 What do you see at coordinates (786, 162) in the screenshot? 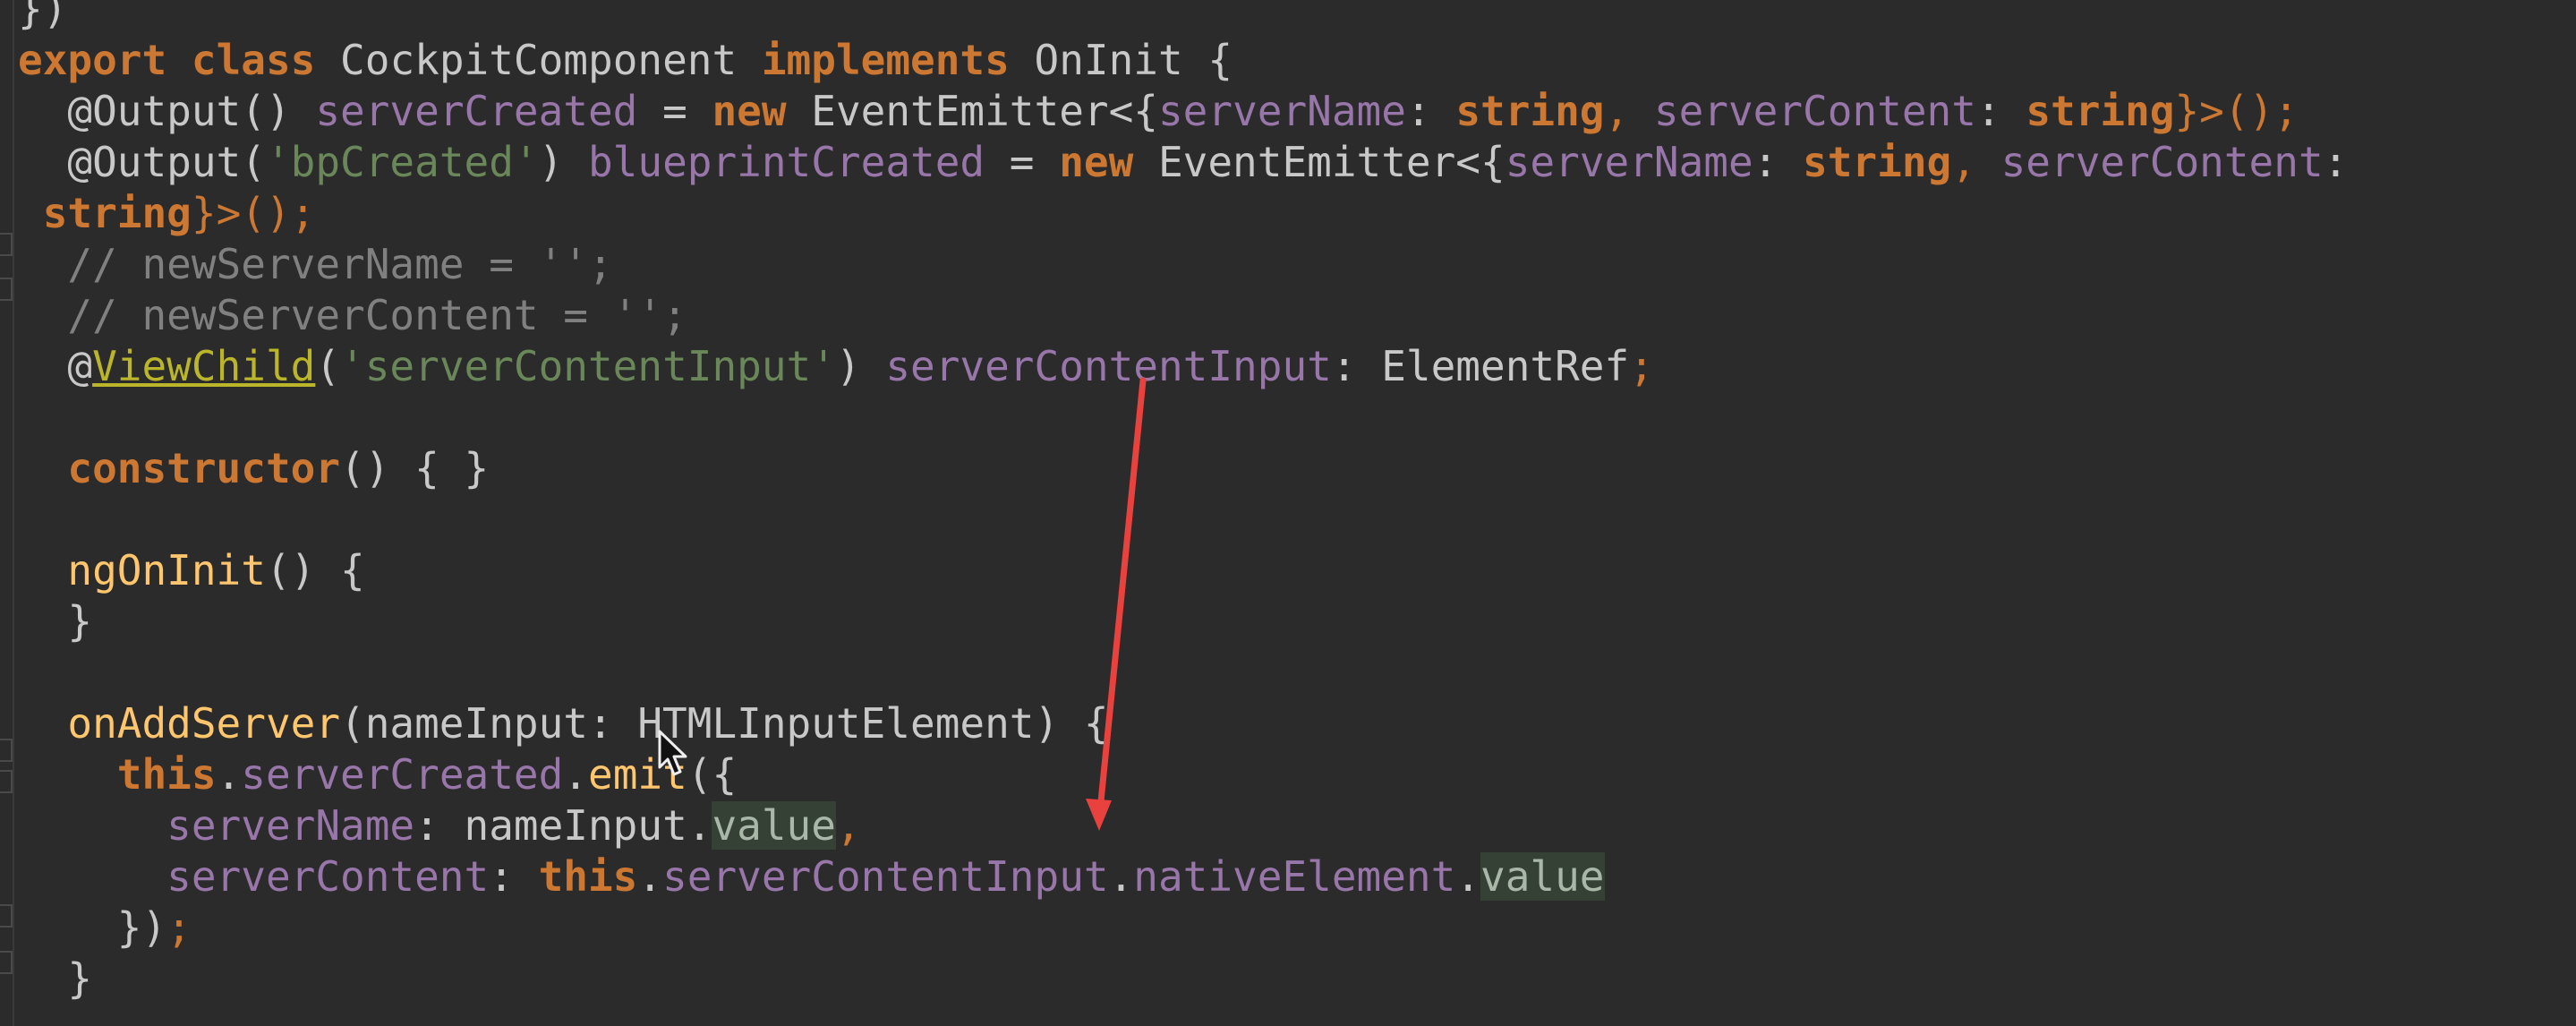
I see `code-token: blueprintCreated` at bounding box center [786, 162].